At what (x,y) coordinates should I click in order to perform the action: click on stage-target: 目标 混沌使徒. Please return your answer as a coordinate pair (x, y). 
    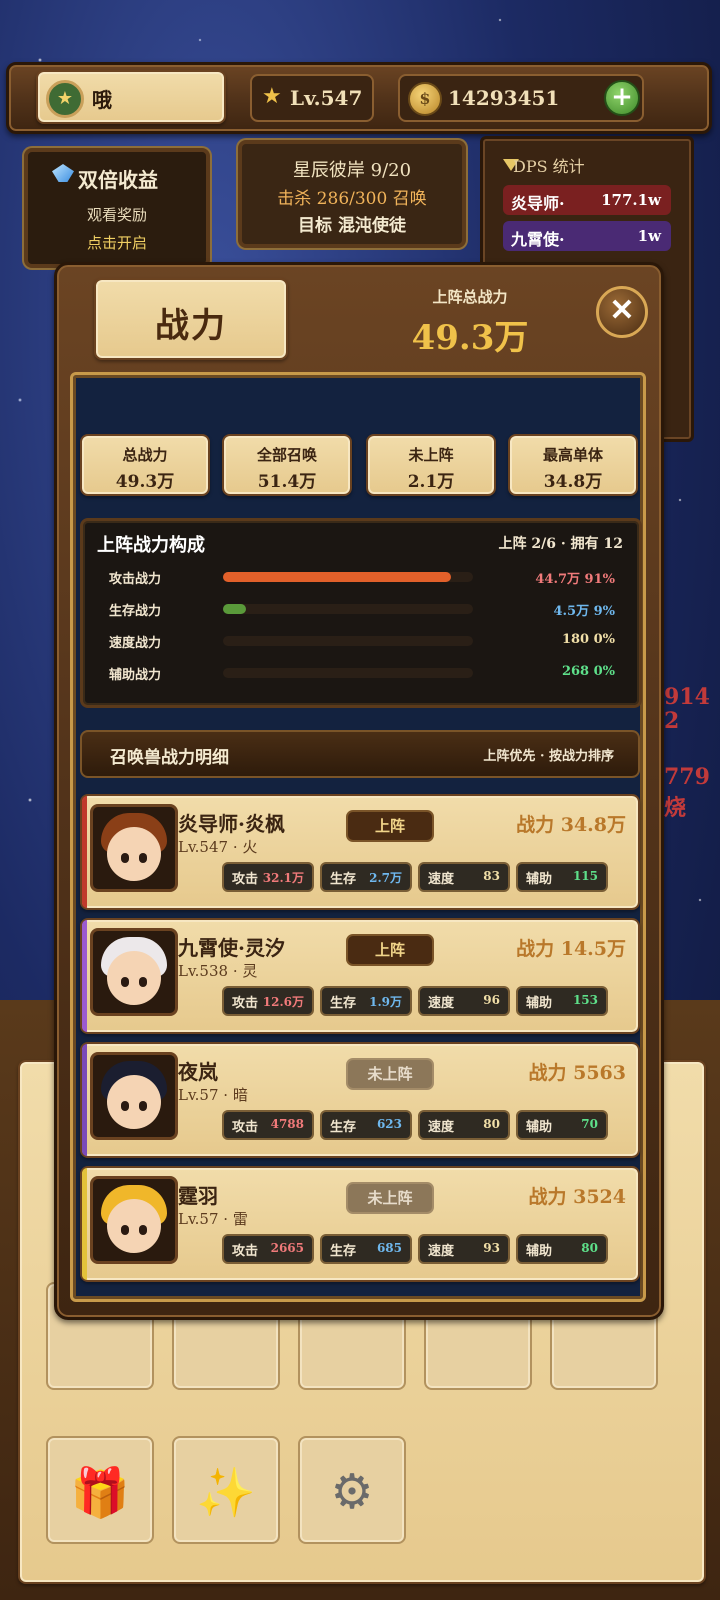
    Looking at the image, I should click on (352, 226).